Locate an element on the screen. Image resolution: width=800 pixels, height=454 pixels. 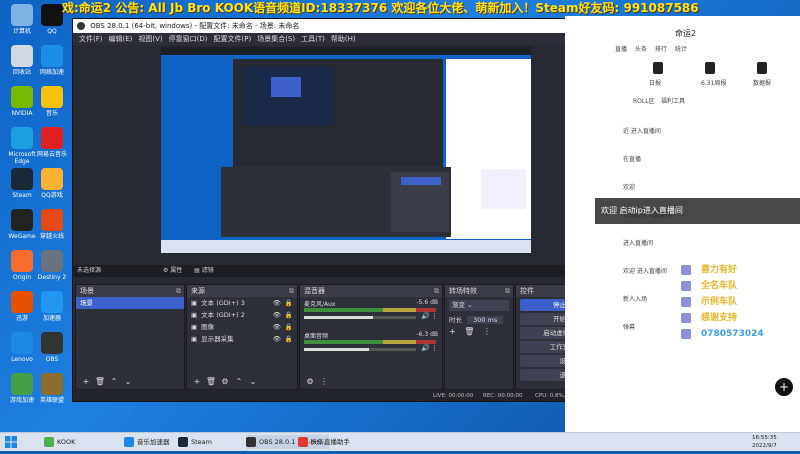
remove-transition-button: 🗑 is located at coordinates (469, 331).